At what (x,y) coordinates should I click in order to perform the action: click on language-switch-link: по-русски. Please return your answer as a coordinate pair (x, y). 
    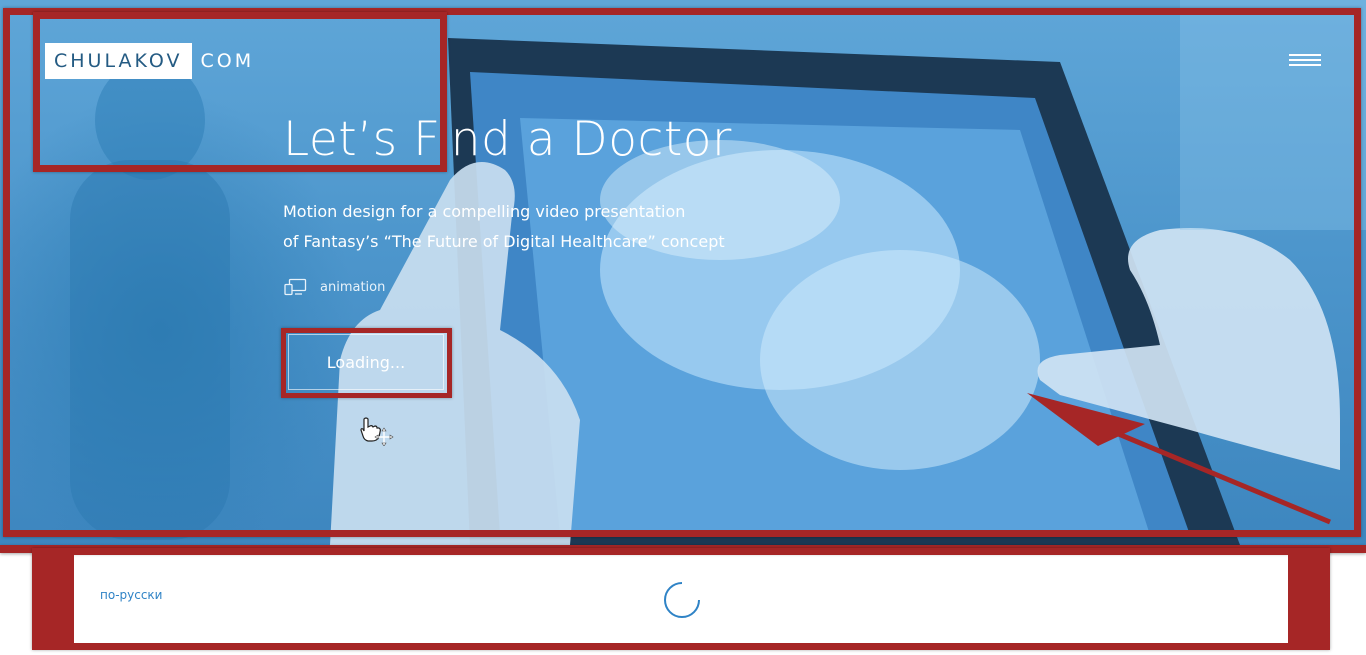
    Looking at the image, I should click on (131, 595).